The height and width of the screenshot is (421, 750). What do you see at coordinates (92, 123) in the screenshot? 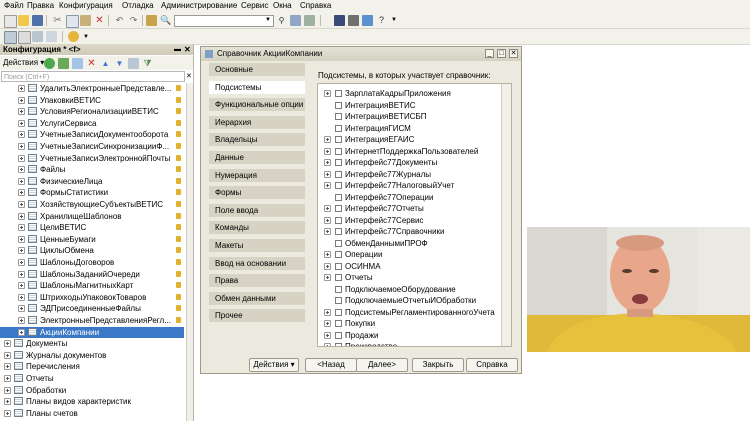
I see `tree-item: УслугиСервиса` at bounding box center [92, 123].